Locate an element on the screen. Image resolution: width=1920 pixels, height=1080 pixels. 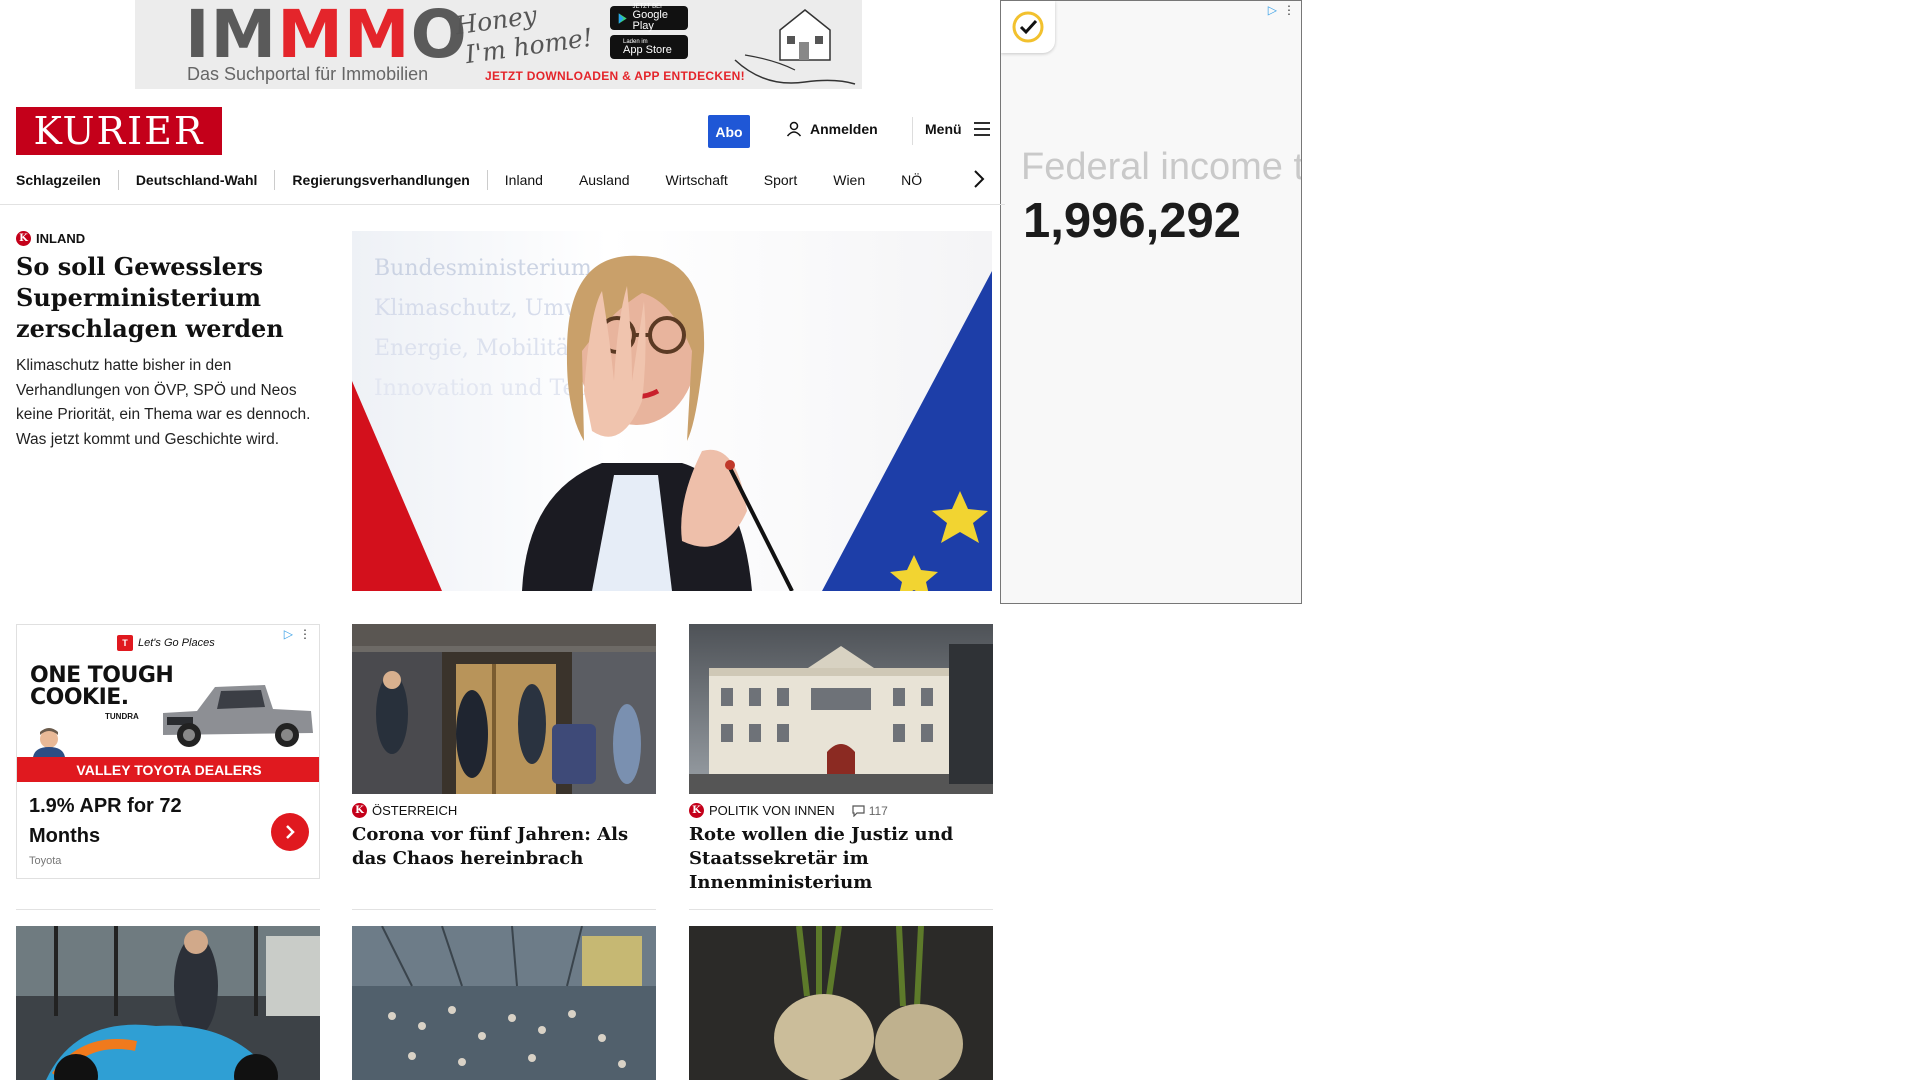
toyota-advertiser: Toyota is located at coordinates (45, 861).